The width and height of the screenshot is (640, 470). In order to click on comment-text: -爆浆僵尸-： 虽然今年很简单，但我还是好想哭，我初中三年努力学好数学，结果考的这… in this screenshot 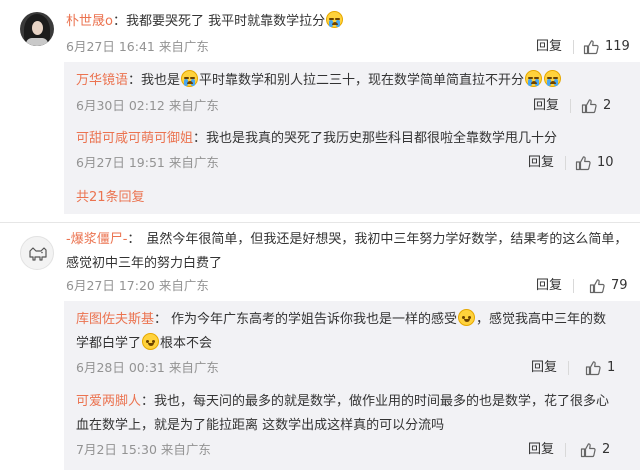, I will do `click(347, 239)`.